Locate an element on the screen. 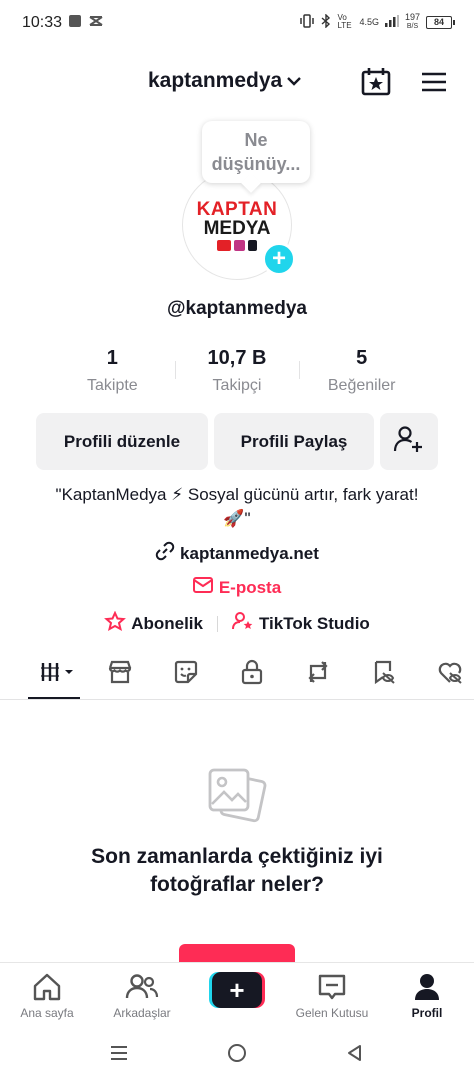 The image size is (474, 1080). profile-actions: Profili düzenle Profili Paylaş is located at coordinates (237, 441).